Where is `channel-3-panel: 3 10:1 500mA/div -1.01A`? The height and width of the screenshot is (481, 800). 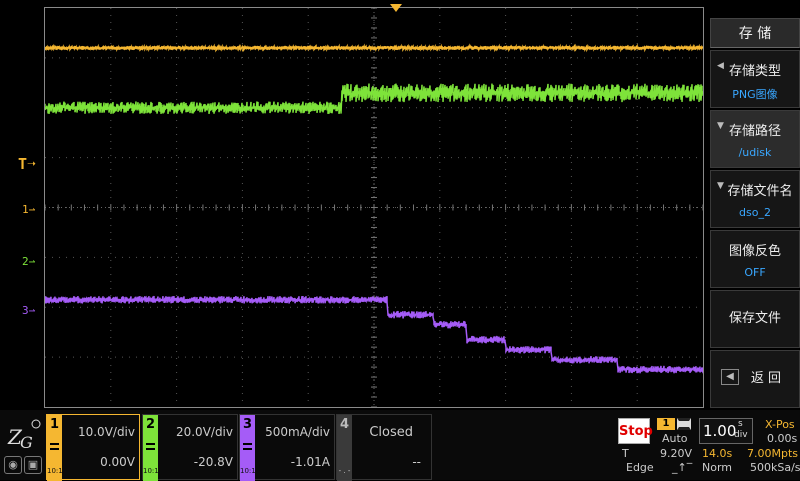
channel-3-panel: 3 10:1 500mA/div -1.01A is located at coordinates (287, 447).